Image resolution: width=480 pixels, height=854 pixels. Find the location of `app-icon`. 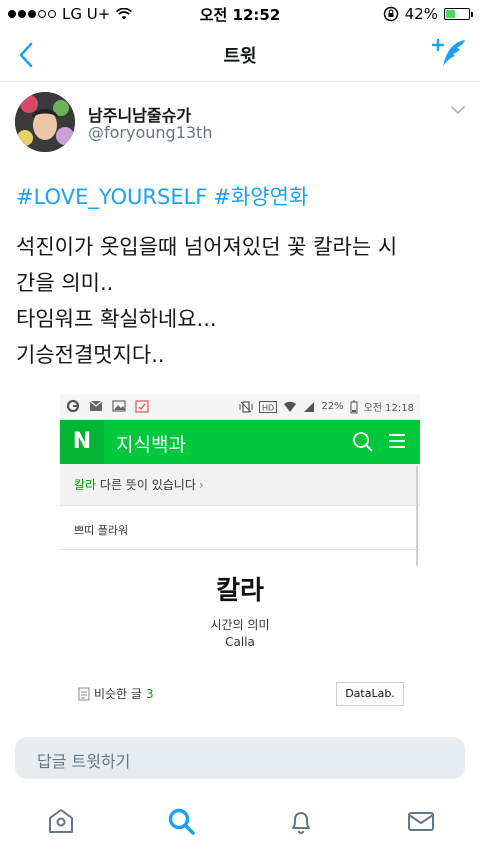

app-icon is located at coordinates (73, 406).